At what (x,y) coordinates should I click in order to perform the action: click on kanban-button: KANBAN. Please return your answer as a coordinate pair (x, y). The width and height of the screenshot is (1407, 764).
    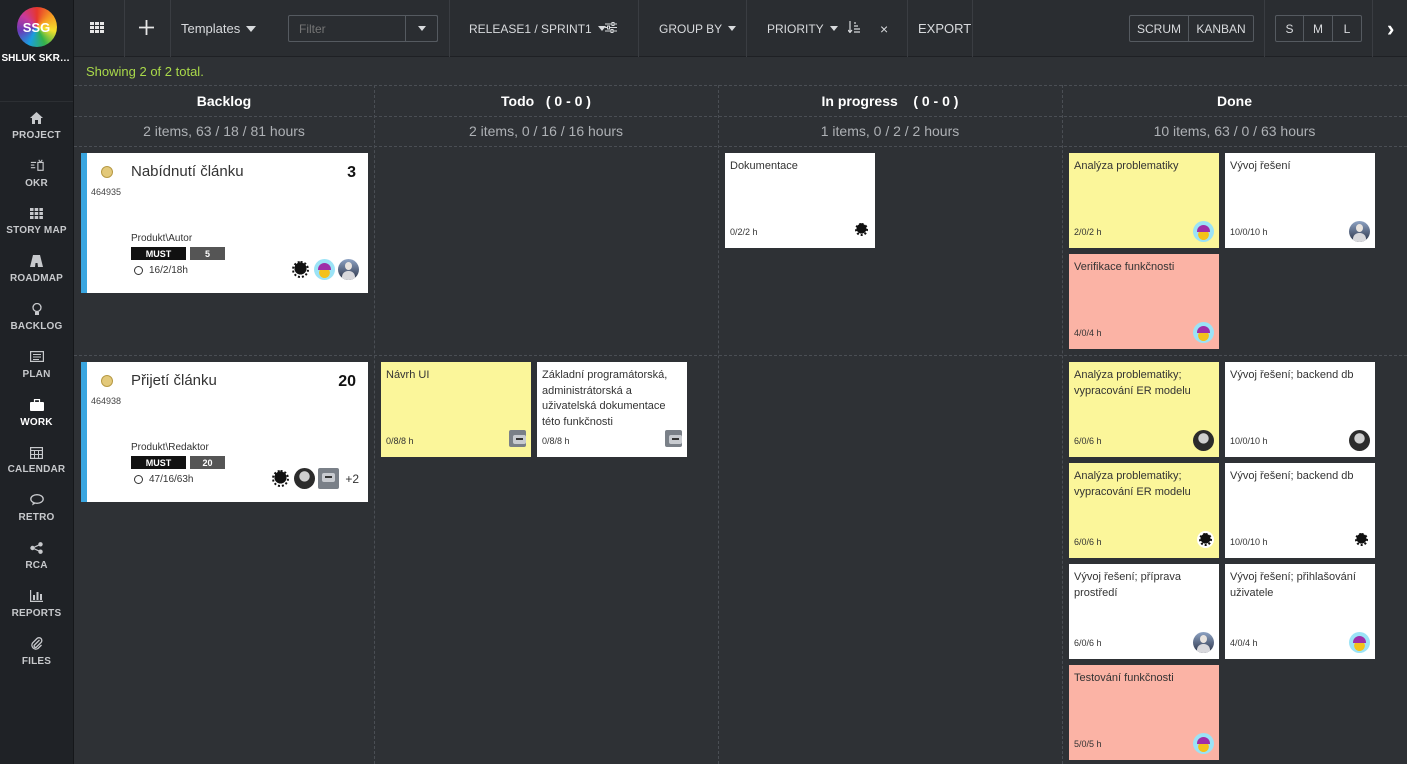
    Looking at the image, I should click on (1221, 28).